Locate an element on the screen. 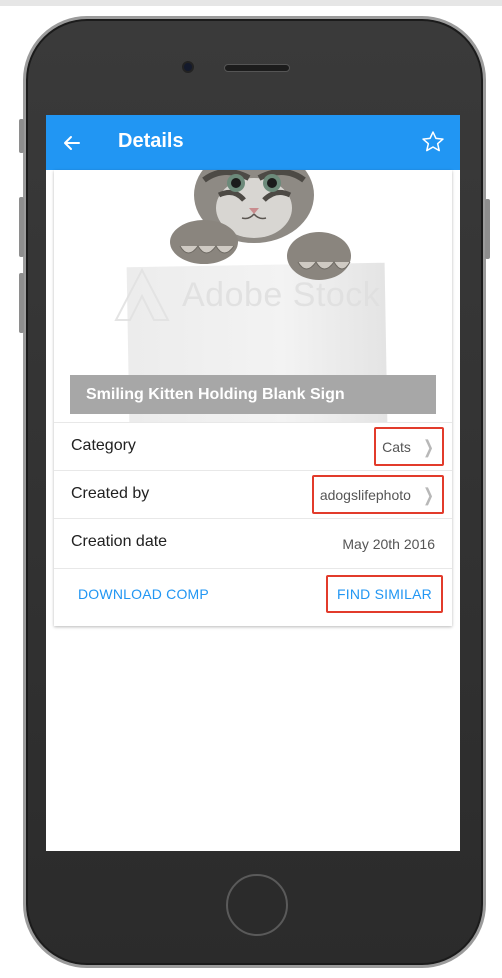  detail-row-category: Category Cats ❯ is located at coordinates (253, 446).